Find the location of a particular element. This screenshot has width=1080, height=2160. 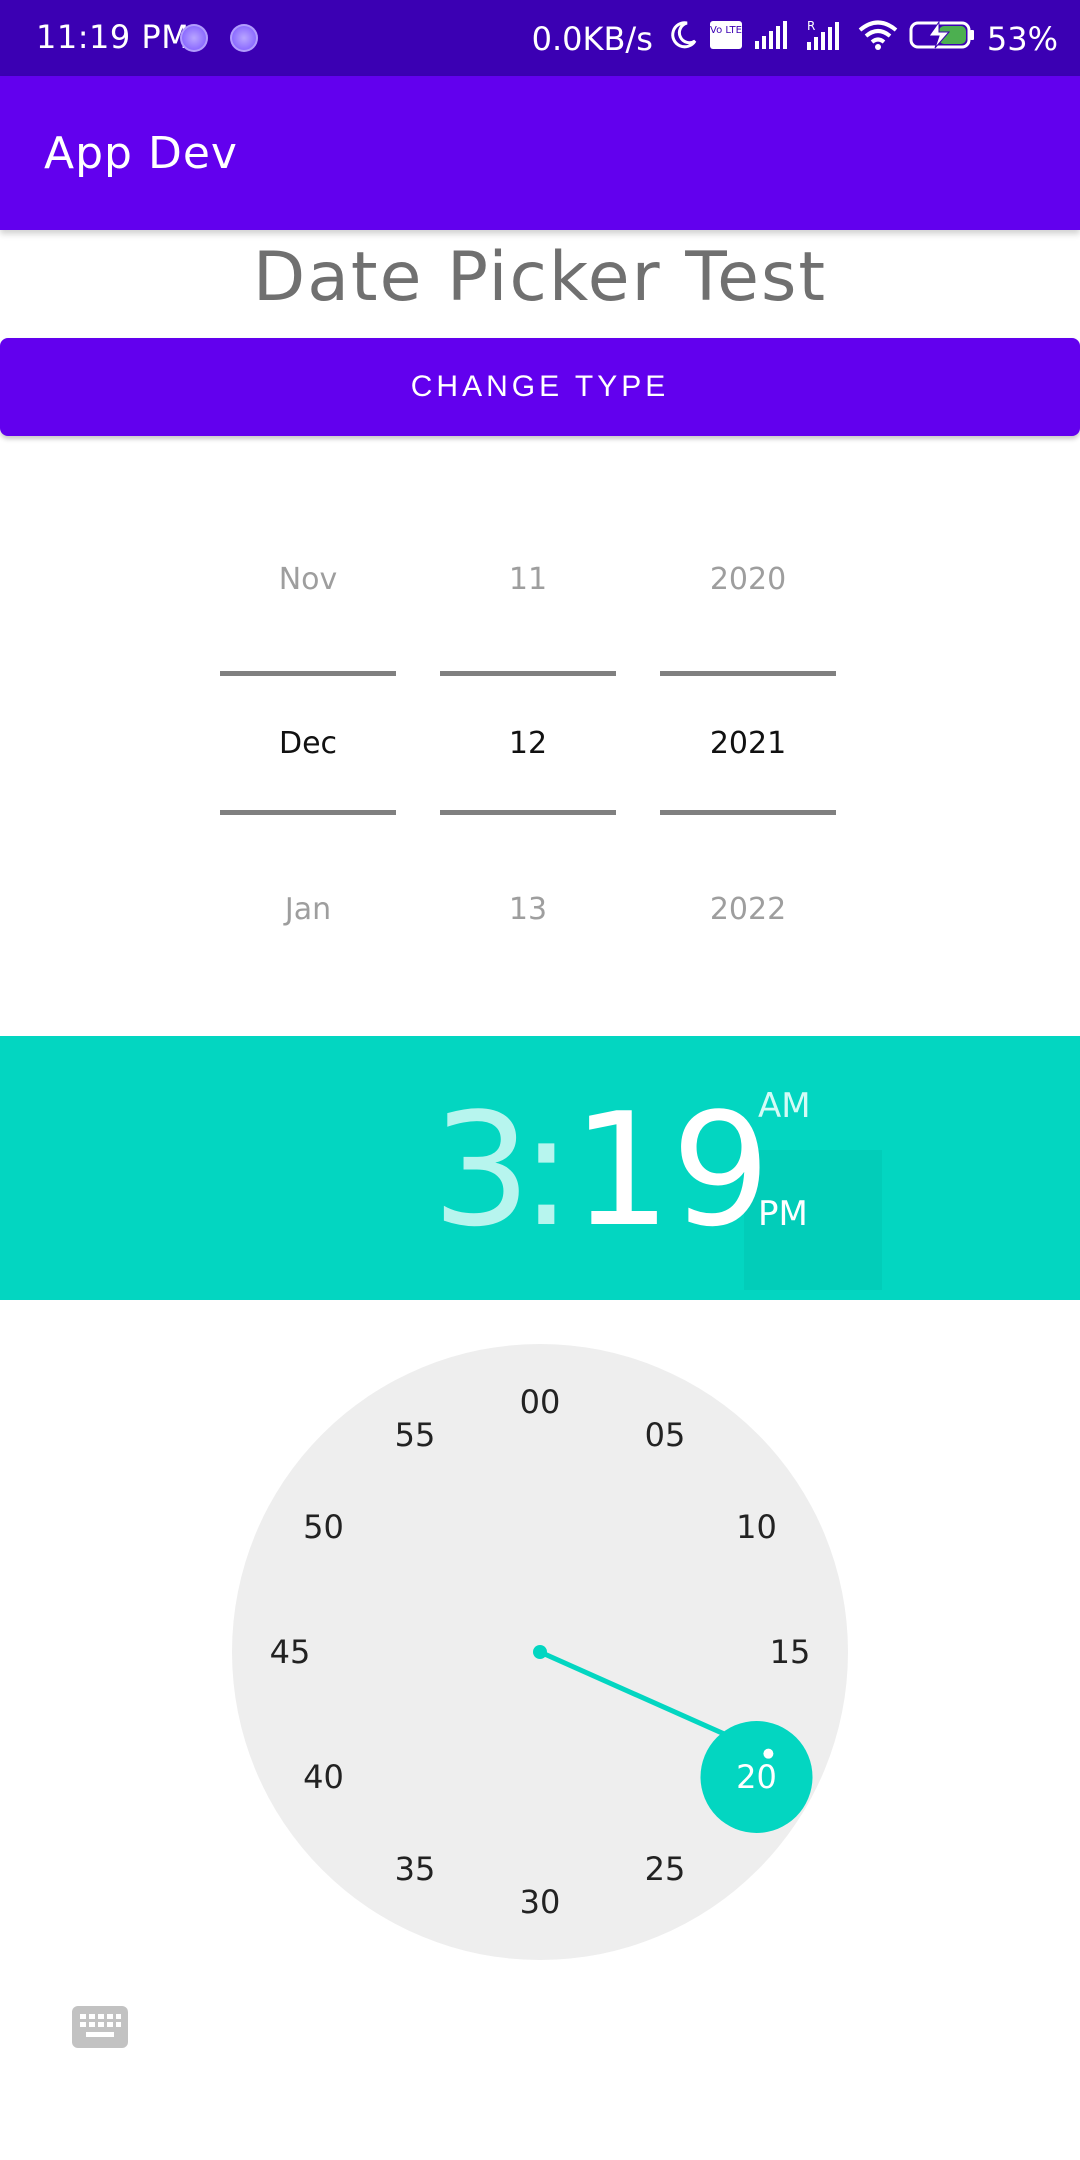

month-prev: Nov is located at coordinates (308, 579).